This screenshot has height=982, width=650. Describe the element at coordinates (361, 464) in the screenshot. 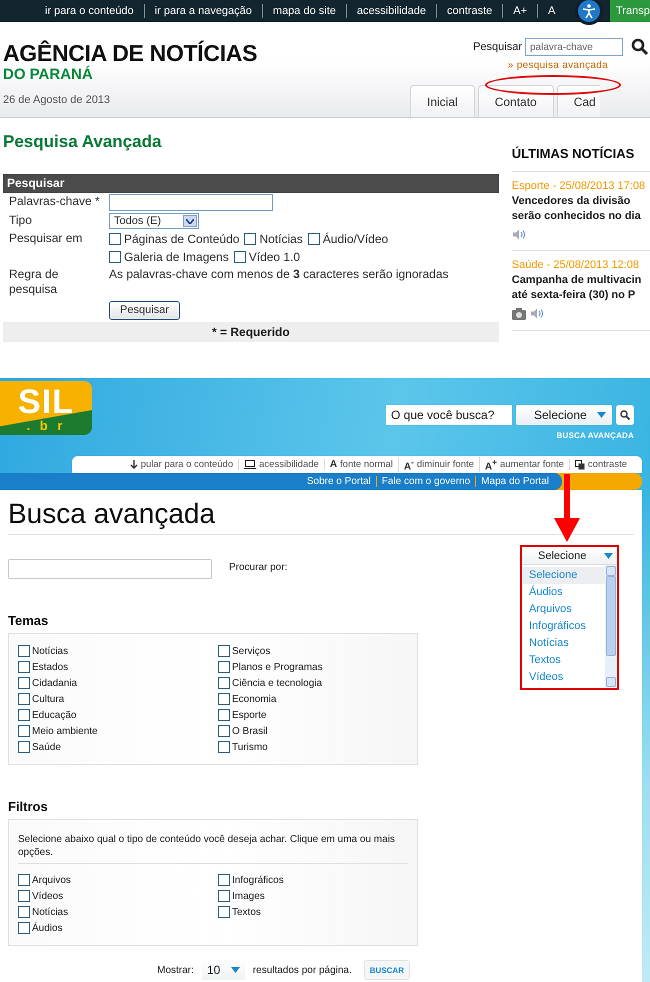

I see `toolbar-link: A fonte normal` at that location.